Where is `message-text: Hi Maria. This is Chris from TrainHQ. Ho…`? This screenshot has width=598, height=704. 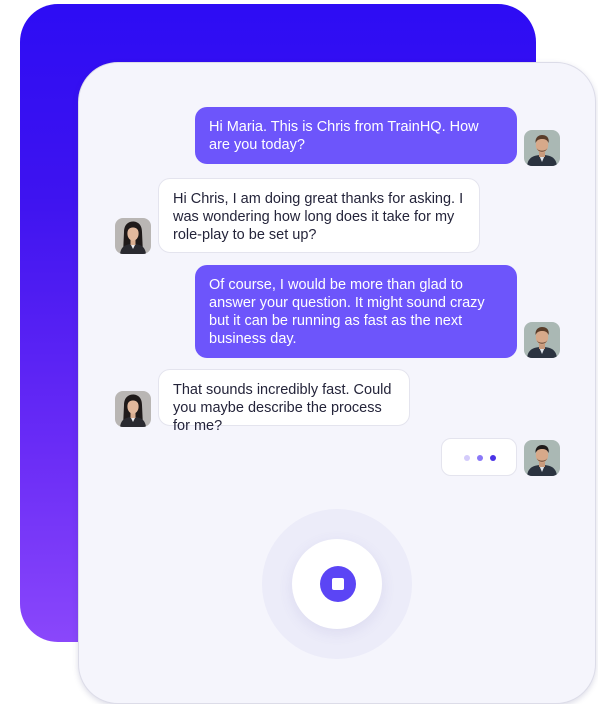
message-text: Hi Maria. This is Chris from TrainHQ. Ho… is located at coordinates (344, 136).